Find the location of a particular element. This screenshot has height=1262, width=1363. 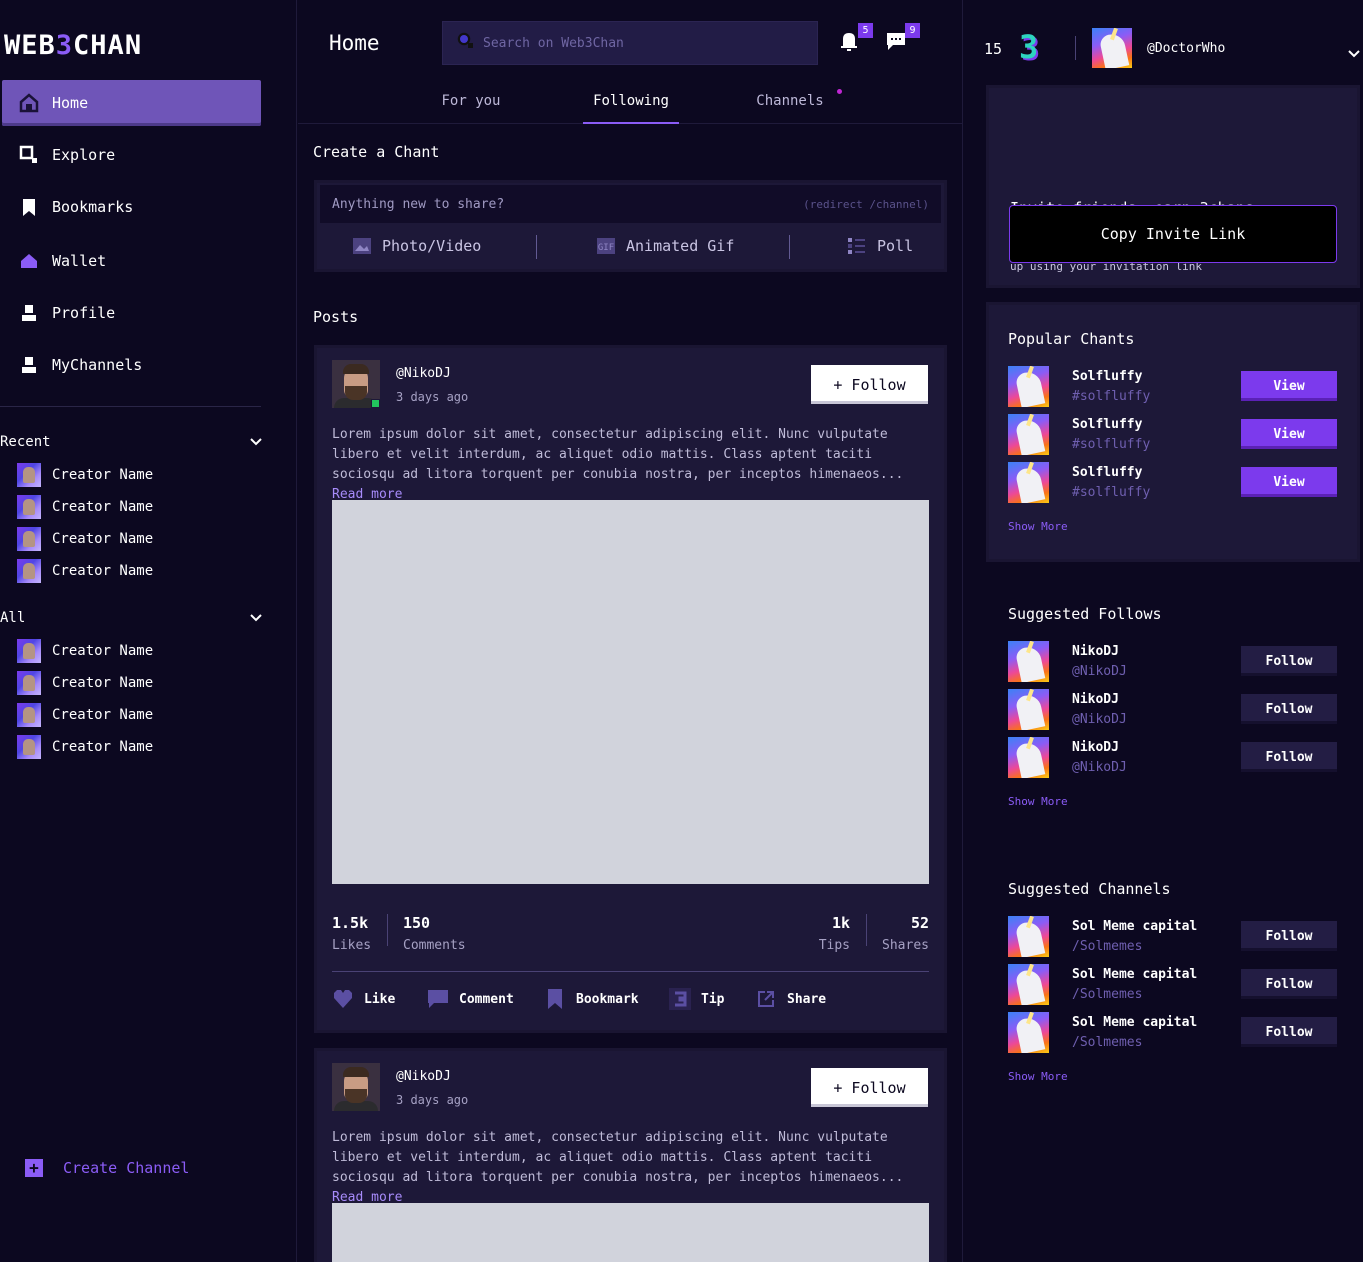

like-button: Like is located at coordinates (363, 999).